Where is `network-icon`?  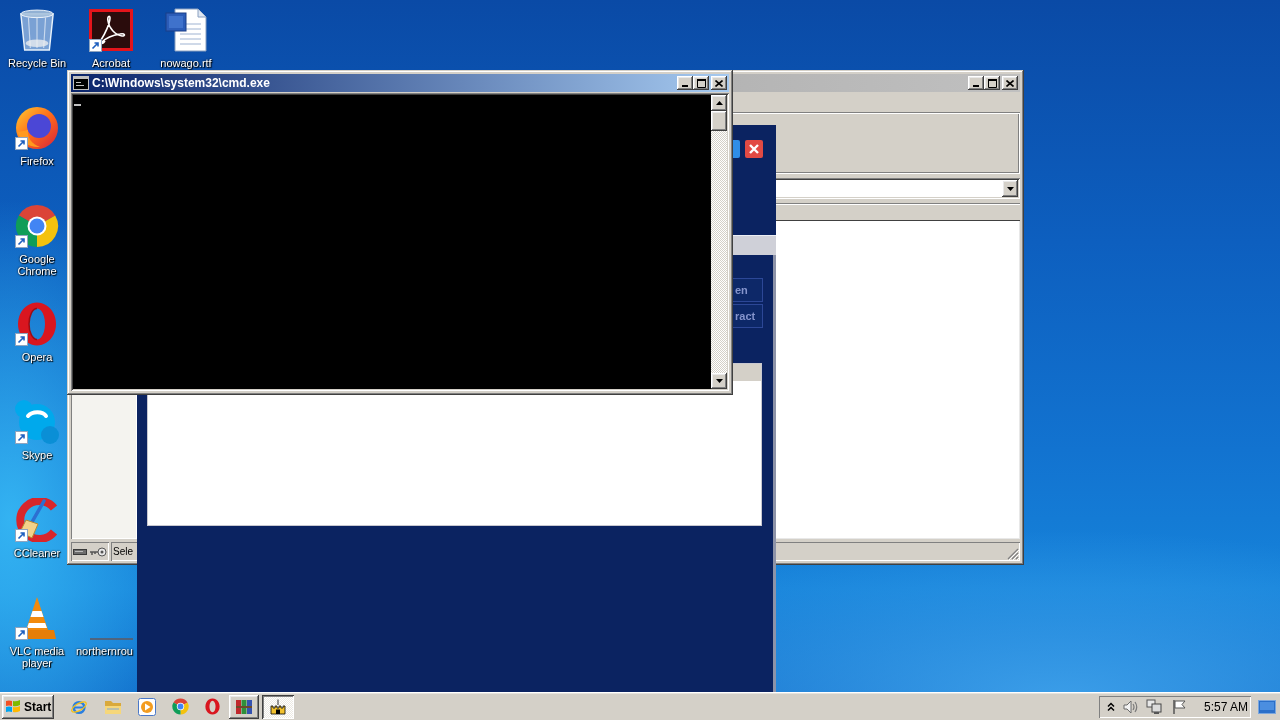
network-icon is located at coordinates (1153, 706).